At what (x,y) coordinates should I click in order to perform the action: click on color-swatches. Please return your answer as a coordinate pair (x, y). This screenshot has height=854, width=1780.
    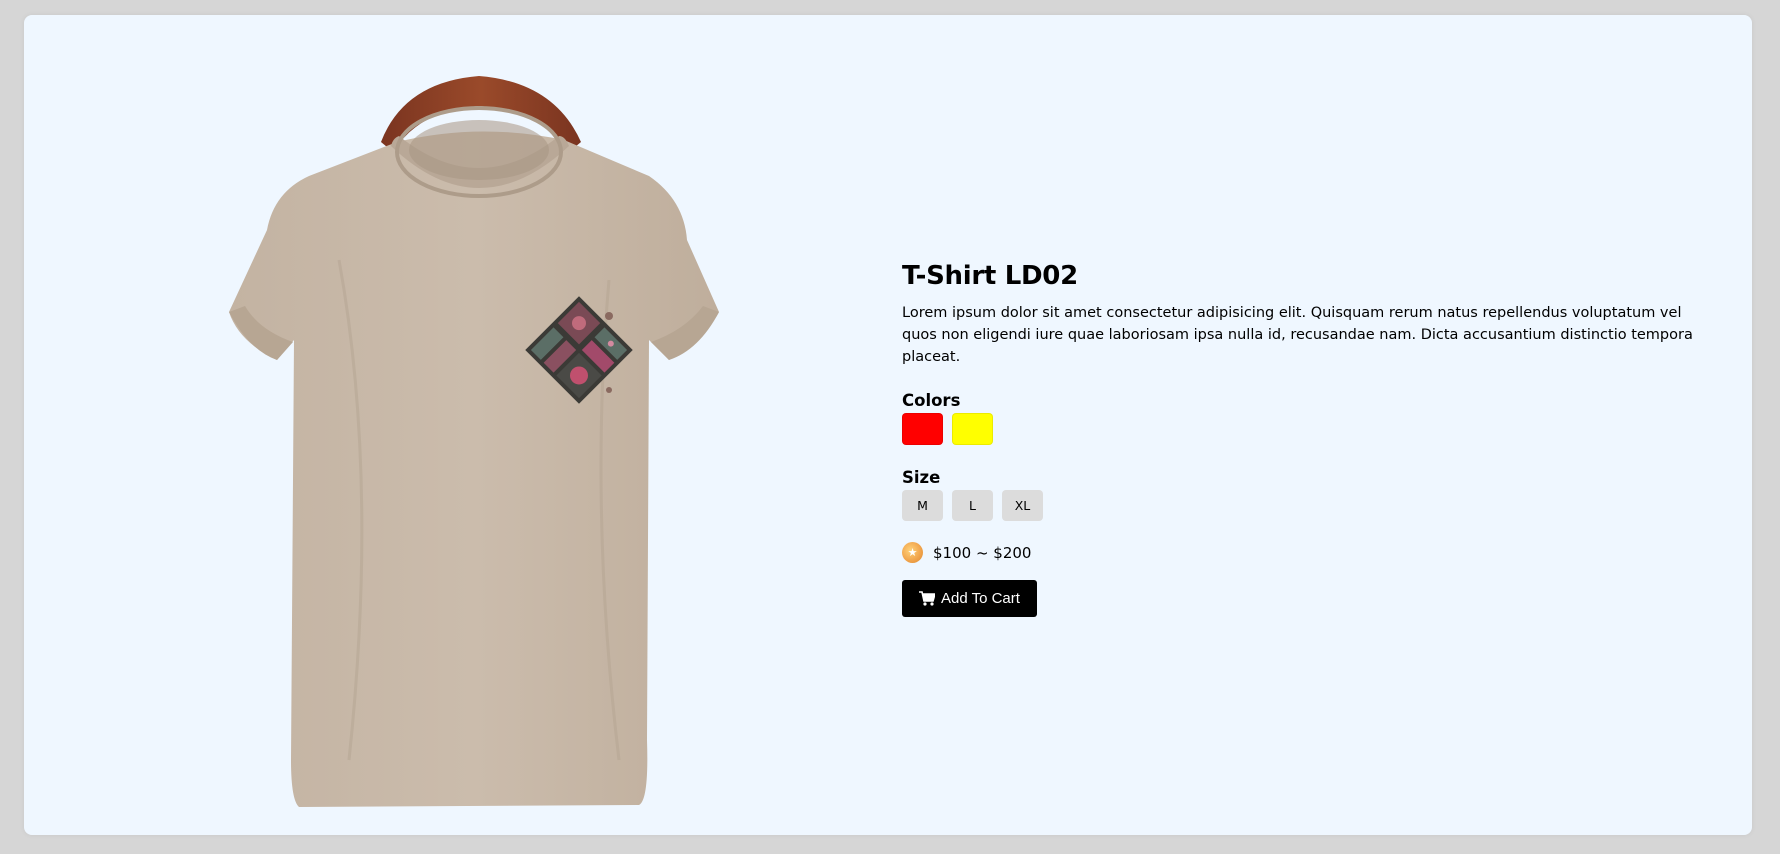
    Looking at the image, I should click on (1312, 429).